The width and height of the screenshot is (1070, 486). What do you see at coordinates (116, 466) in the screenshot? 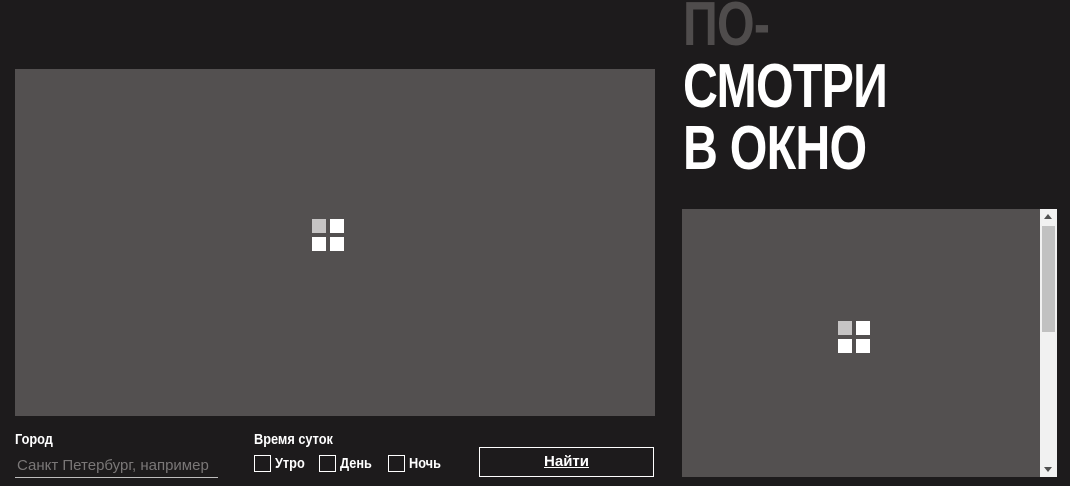
I see `city-input` at bounding box center [116, 466].